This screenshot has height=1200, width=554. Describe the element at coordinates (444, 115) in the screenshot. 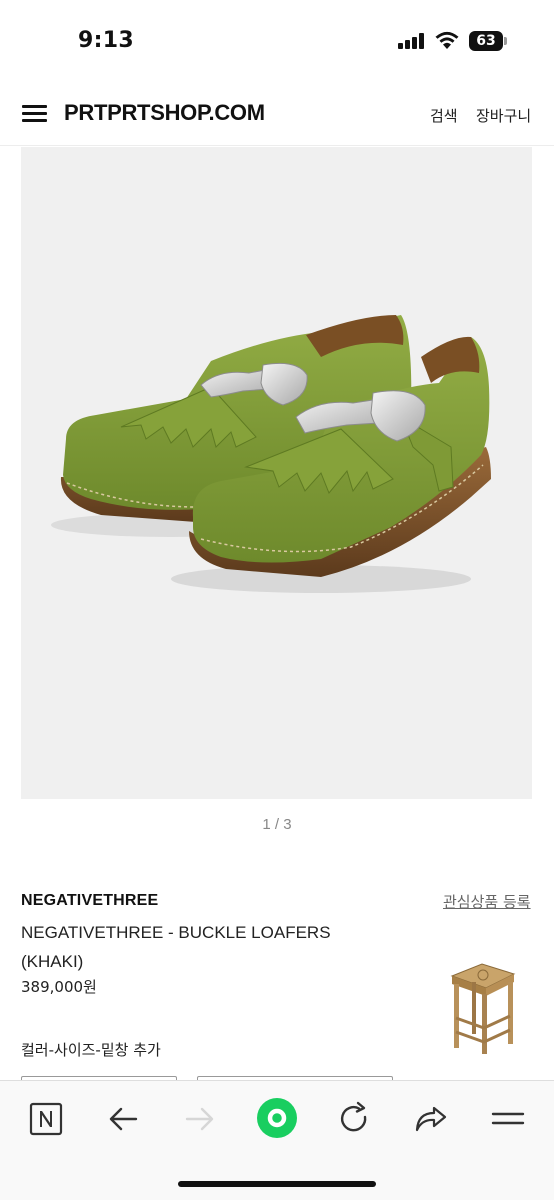

I see `search-link: 검색` at that location.